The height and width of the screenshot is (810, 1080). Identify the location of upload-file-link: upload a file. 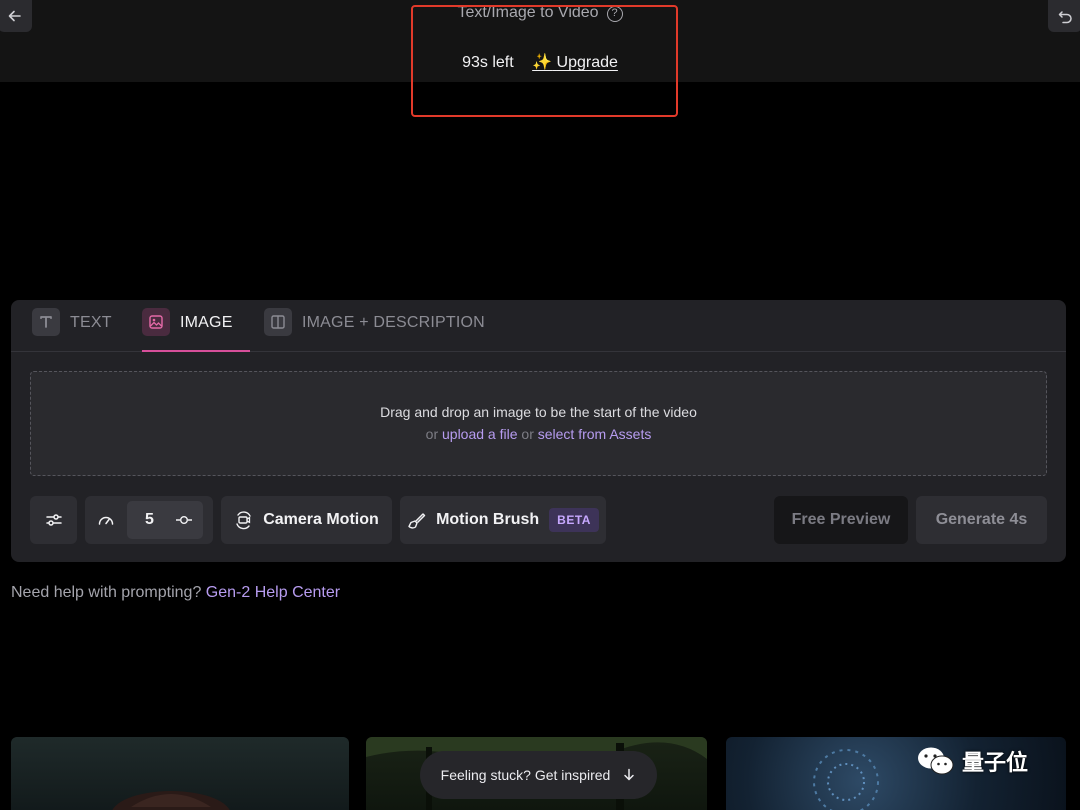
(480, 434).